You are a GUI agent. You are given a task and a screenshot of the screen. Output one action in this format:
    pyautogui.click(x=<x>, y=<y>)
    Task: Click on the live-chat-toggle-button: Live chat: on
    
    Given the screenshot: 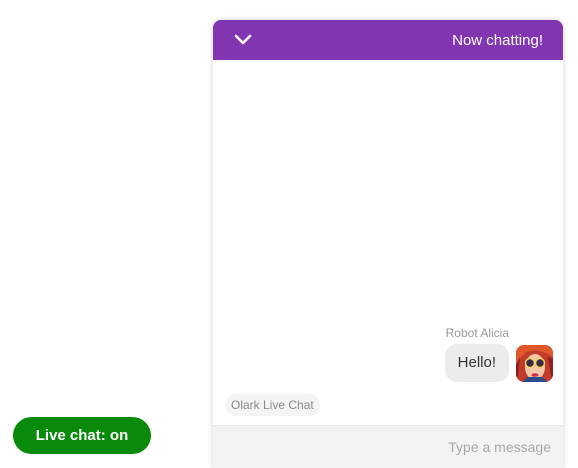 What is the action you would take?
    pyautogui.click(x=82, y=435)
    